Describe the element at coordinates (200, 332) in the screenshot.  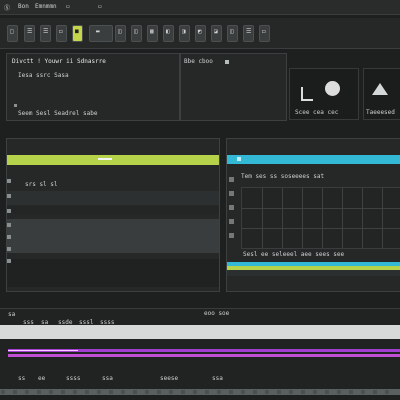
I see `timeline-ruler` at that location.